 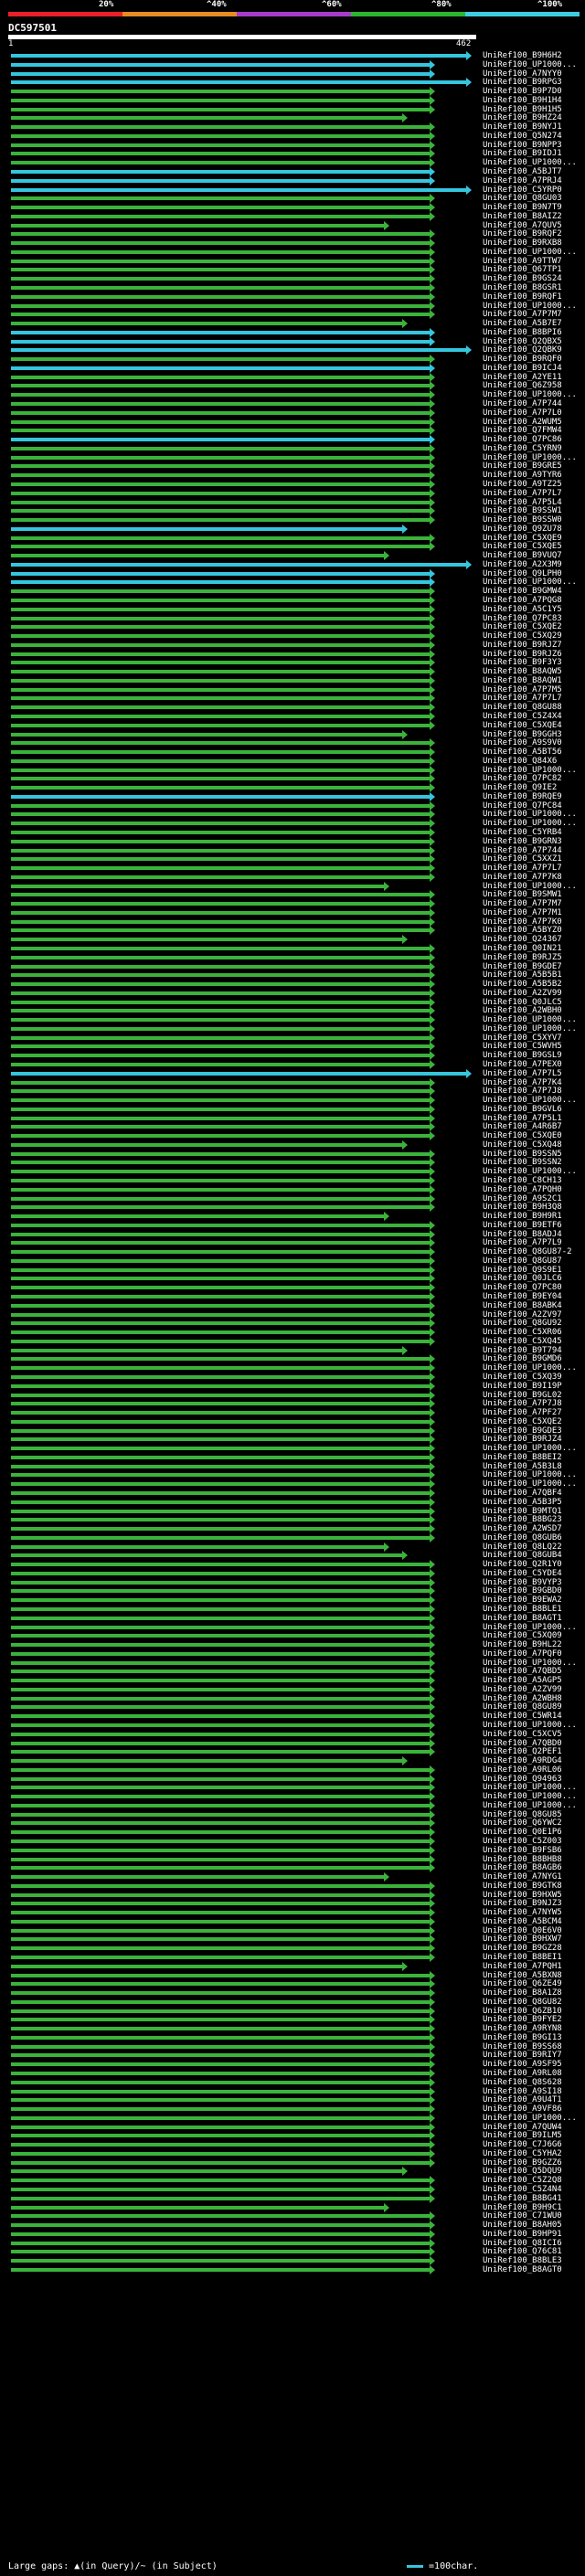 What do you see at coordinates (522, 725) in the screenshot?
I see `hit-label: UniRef100_C5XQE4` at bounding box center [522, 725].